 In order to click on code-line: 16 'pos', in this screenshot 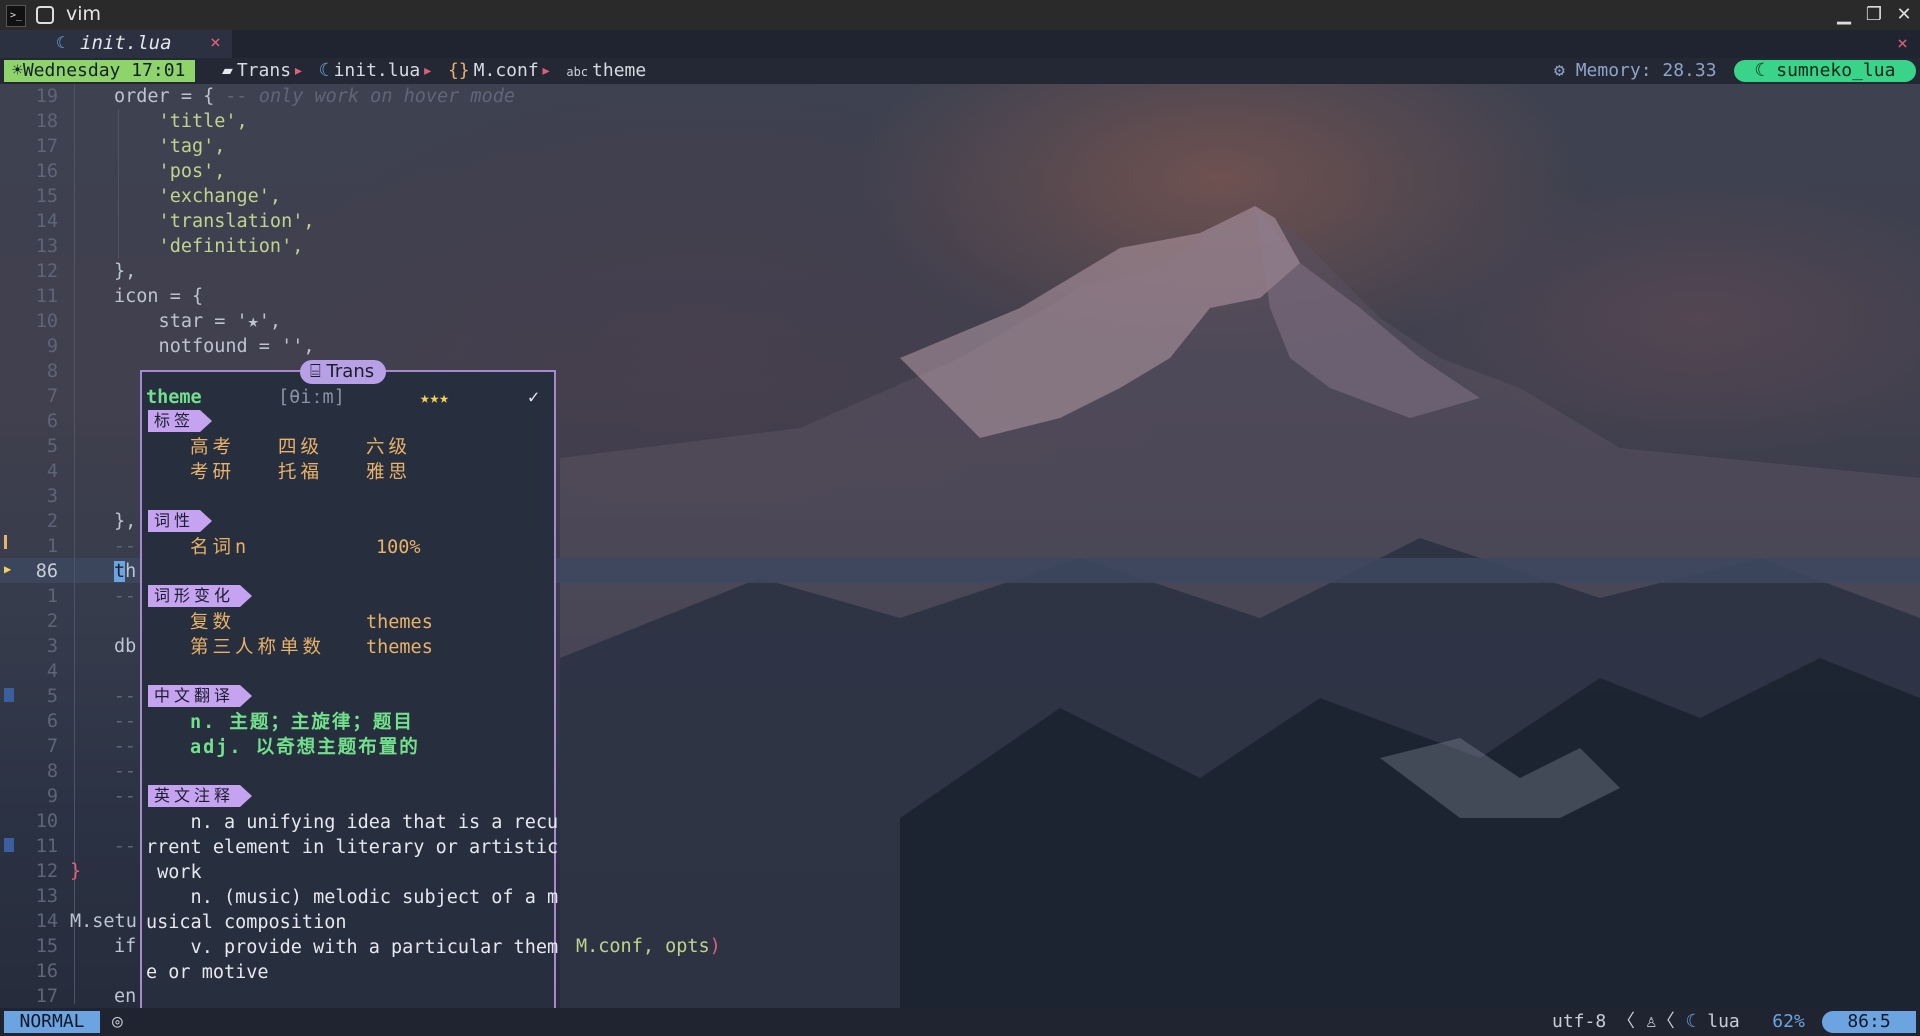, I will do `click(130, 171)`.